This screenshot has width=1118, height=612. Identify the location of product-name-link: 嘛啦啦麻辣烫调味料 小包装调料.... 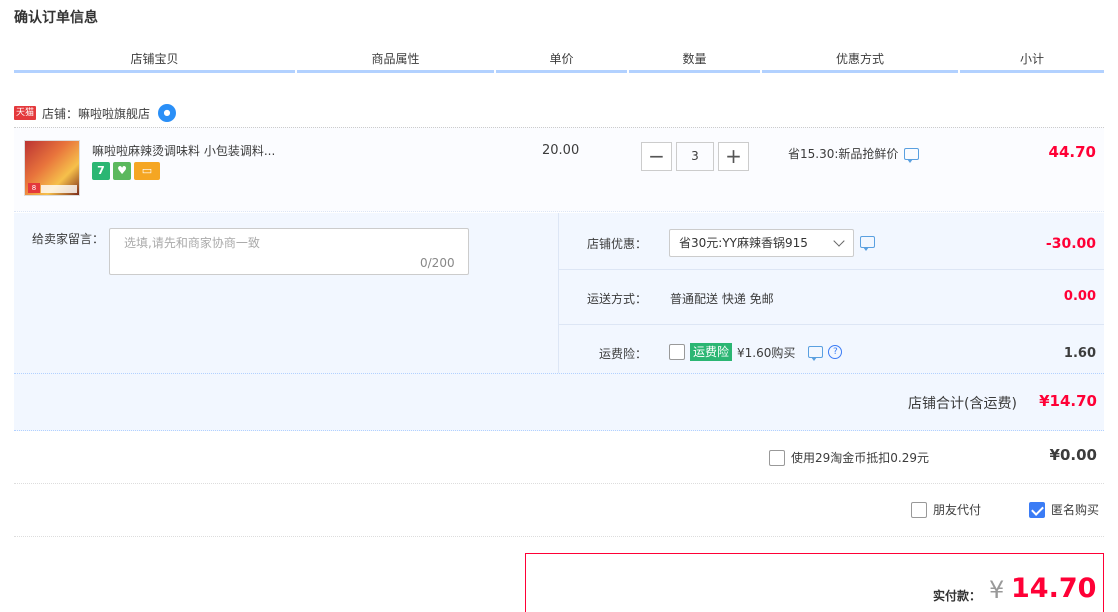
(192, 150).